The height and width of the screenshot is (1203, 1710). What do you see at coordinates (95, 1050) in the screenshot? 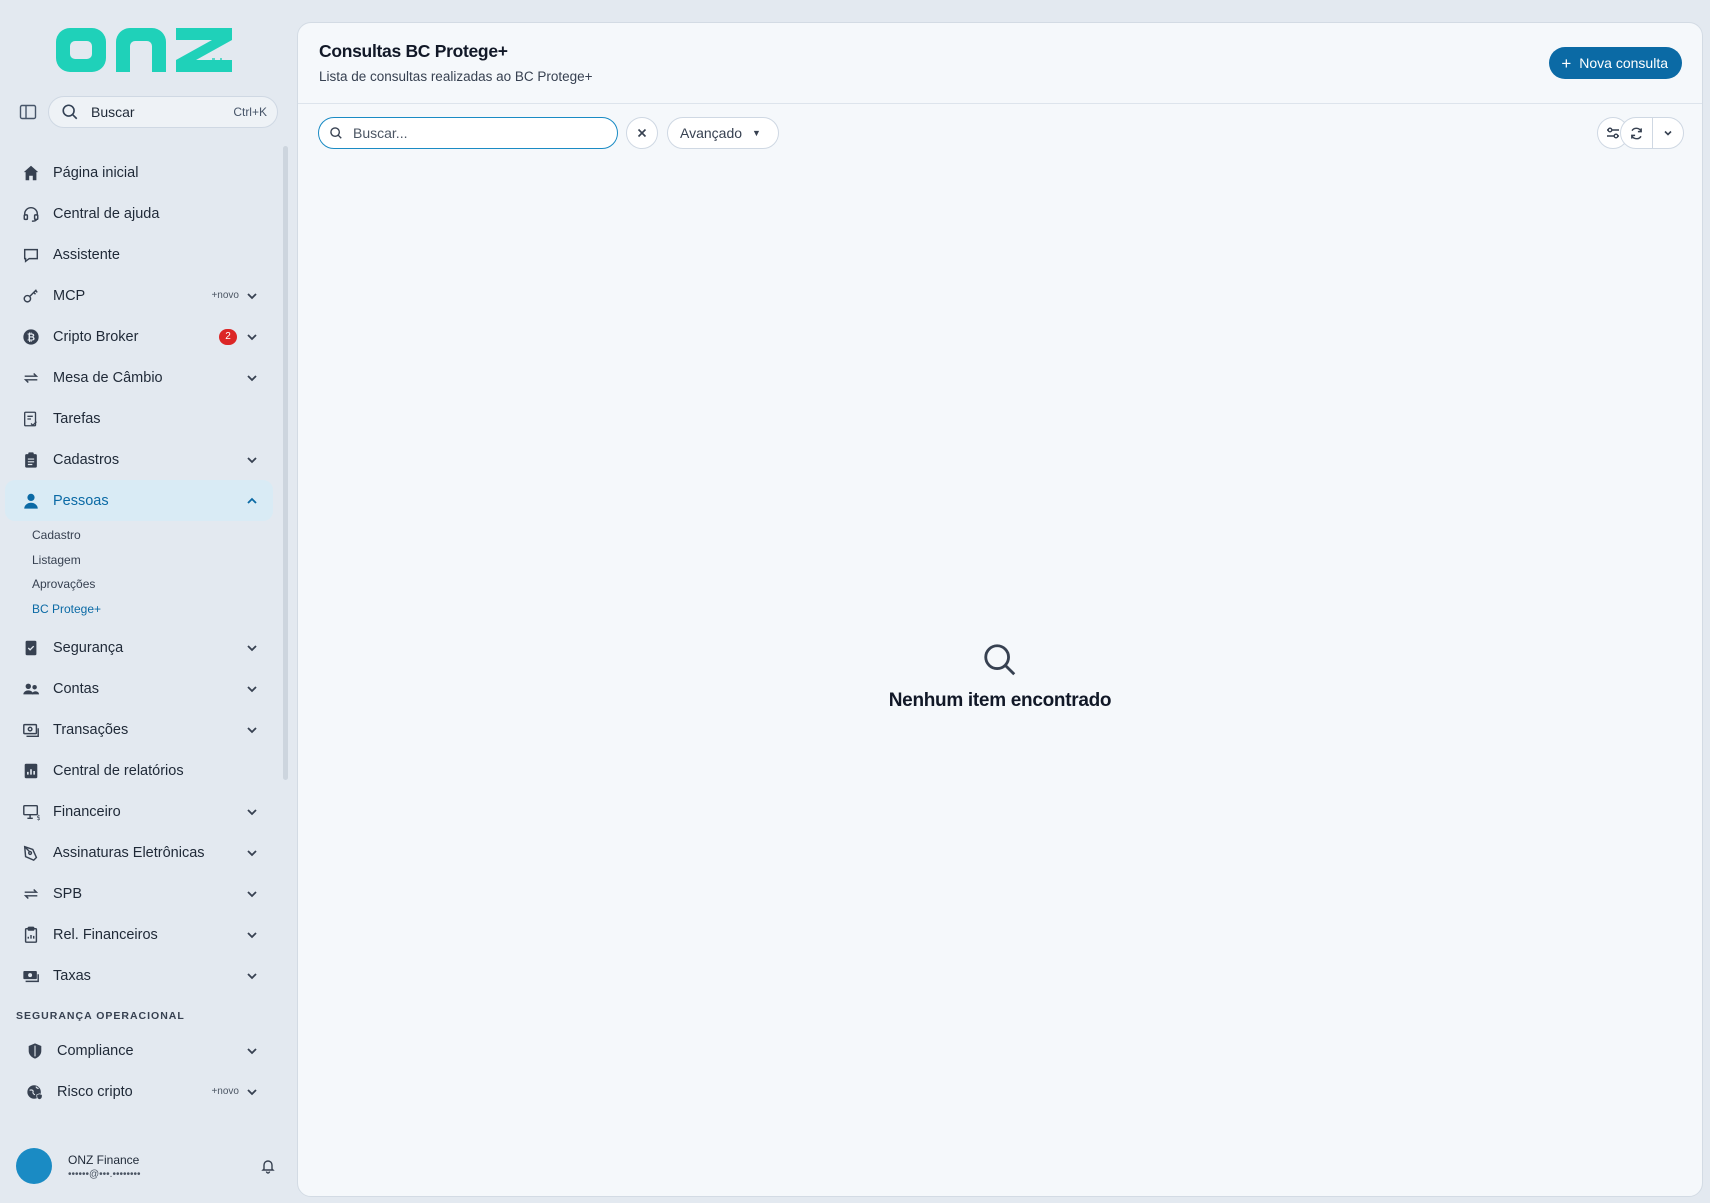
I see `sidebar-item-label: Compliance` at bounding box center [95, 1050].